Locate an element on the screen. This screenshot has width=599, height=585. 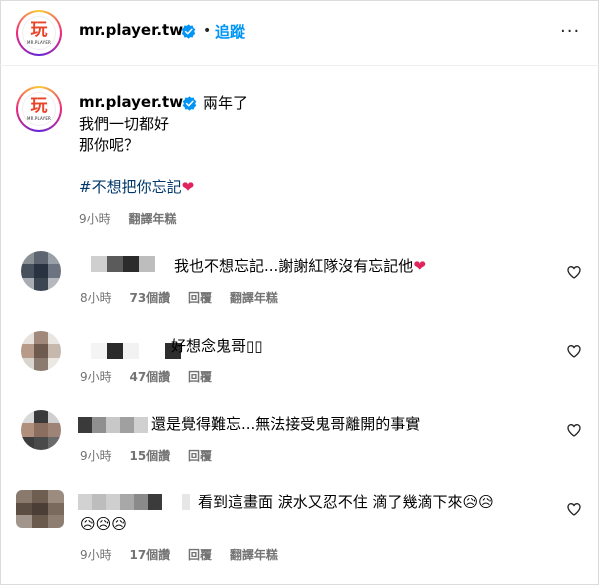
comment-text: 看到這畫面 淚水又忍不住 滴了幾滴下來😥😥 is located at coordinates (346, 502).